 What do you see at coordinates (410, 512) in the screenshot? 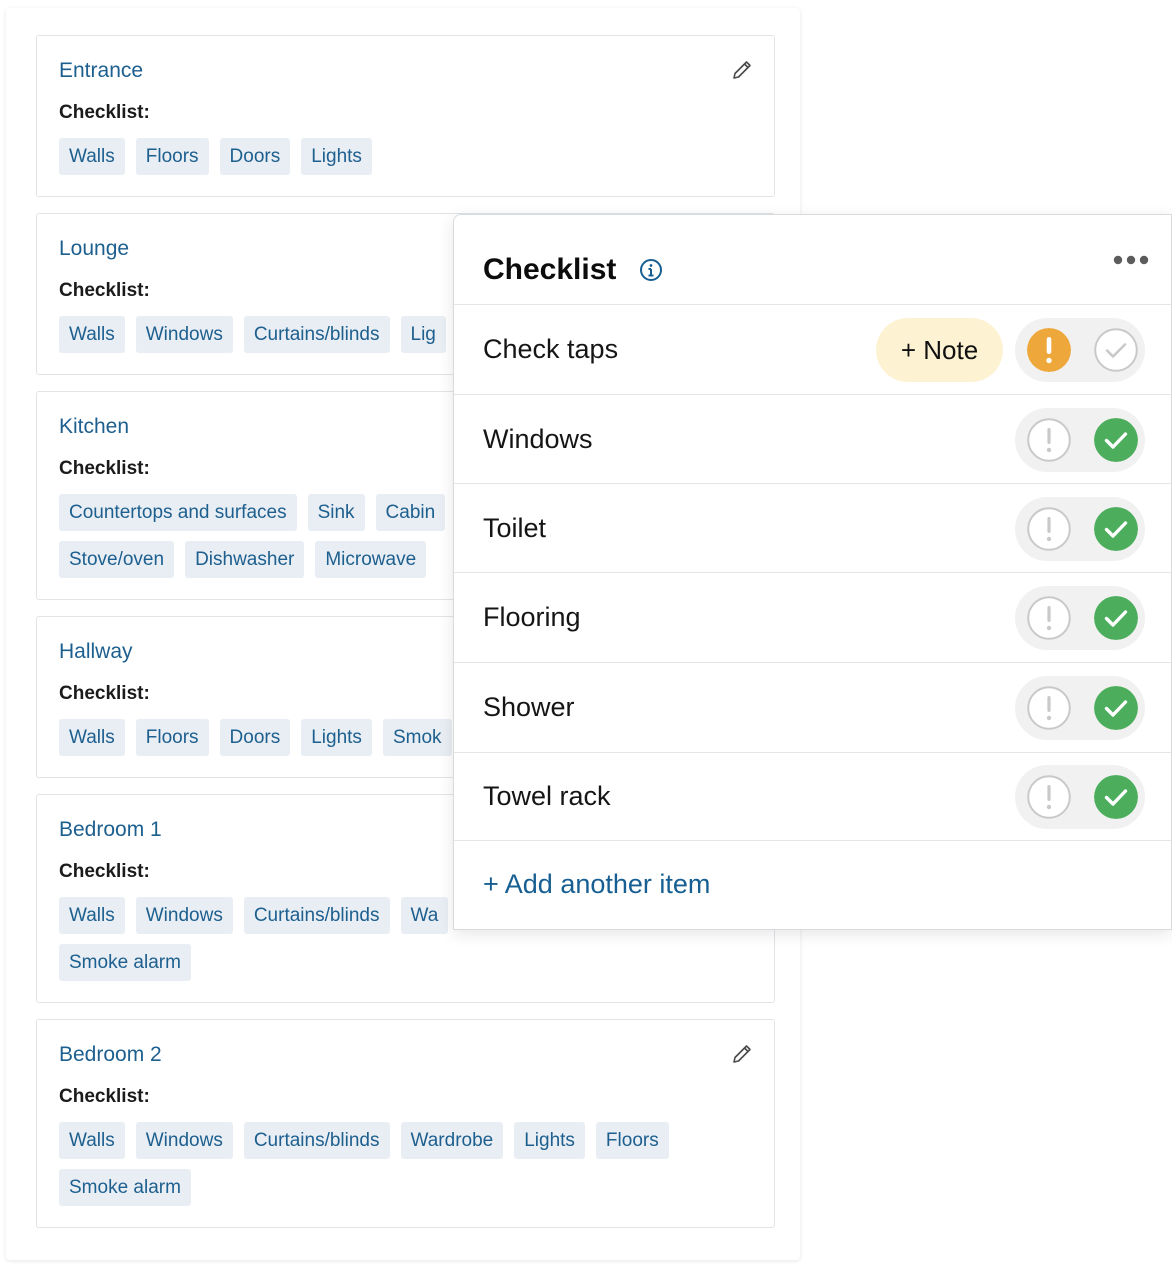
I see `checklist-tag: Cabin` at bounding box center [410, 512].